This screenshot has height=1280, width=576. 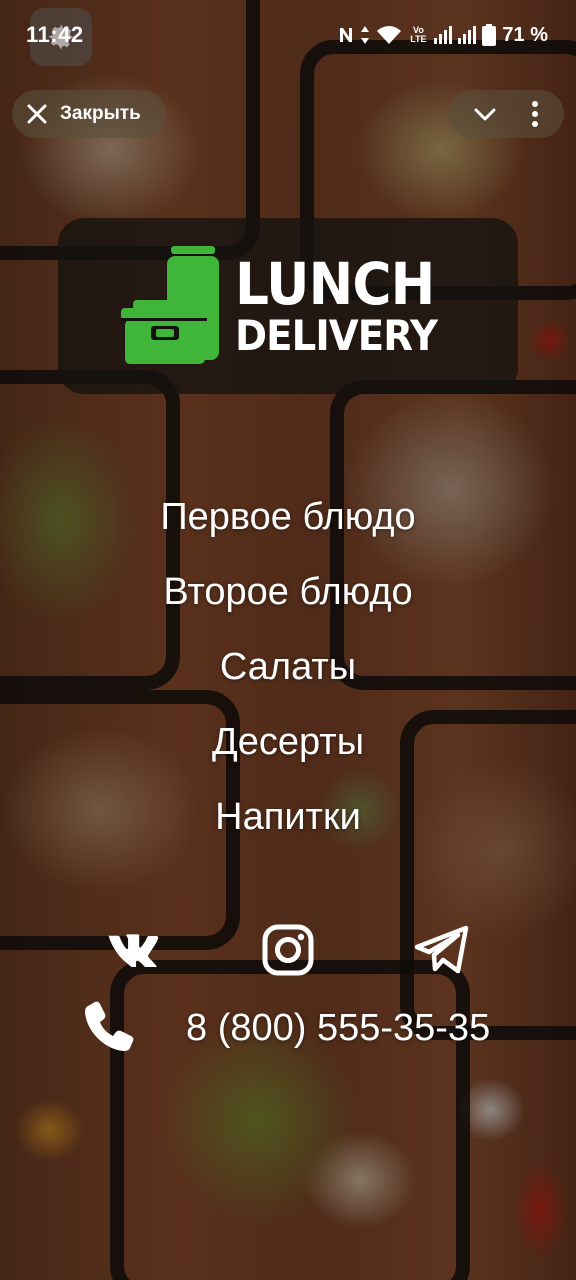 I want to click on logo-wordmark: LUNCH DELIVERY, so click(x=345, y=306).